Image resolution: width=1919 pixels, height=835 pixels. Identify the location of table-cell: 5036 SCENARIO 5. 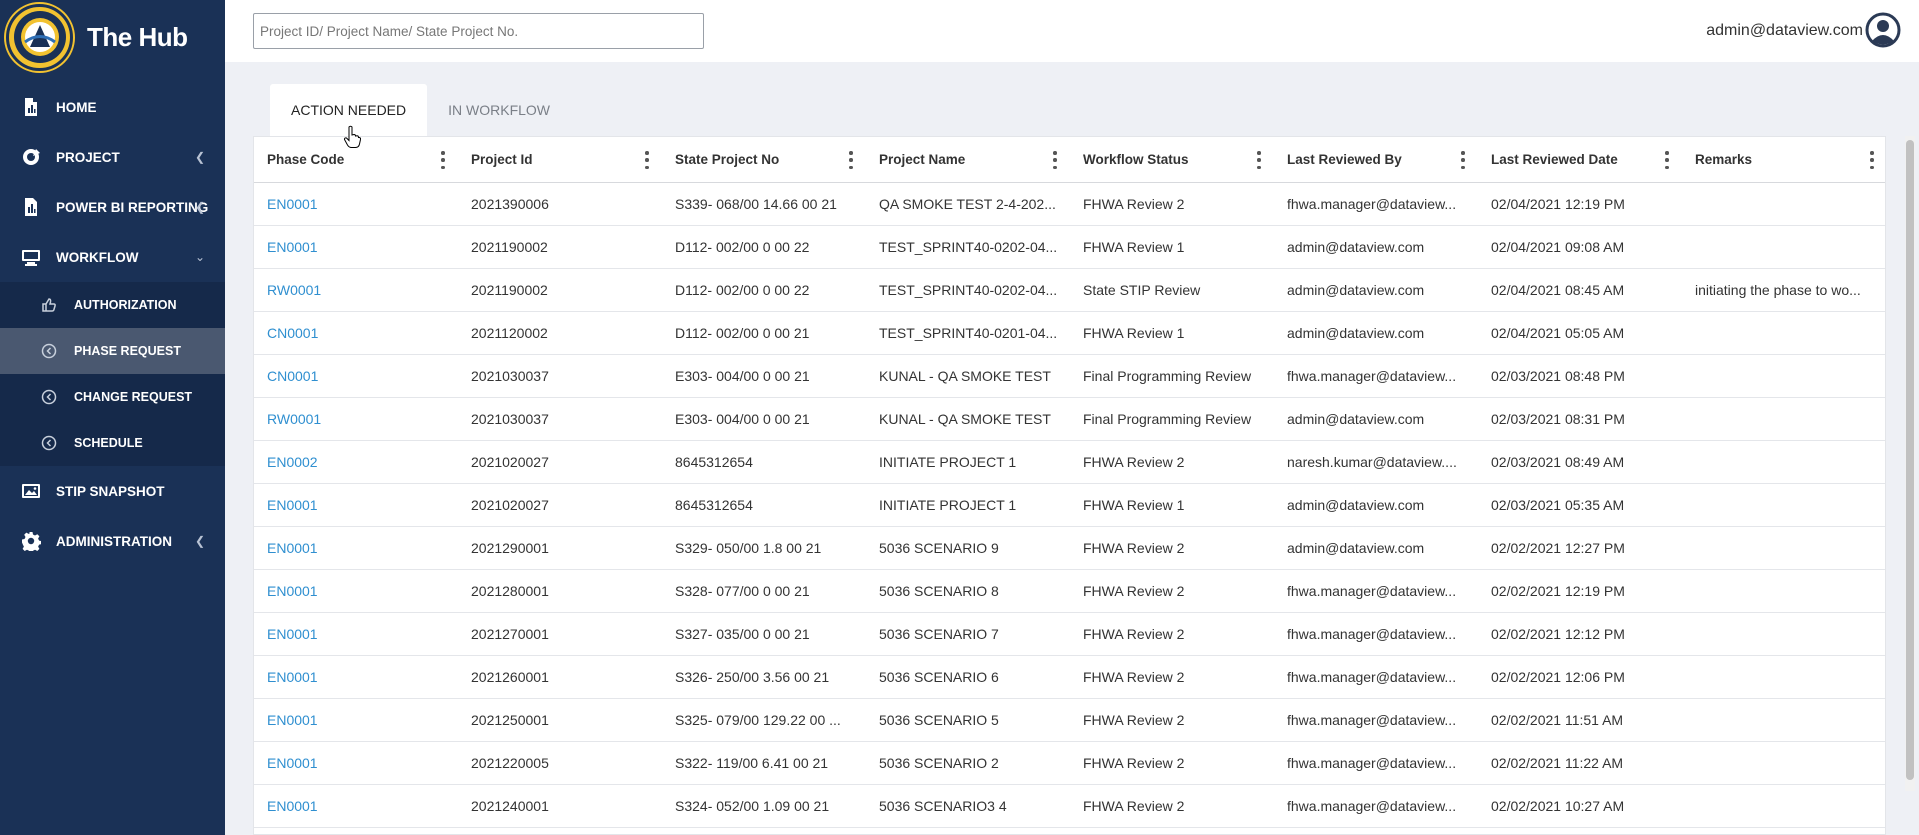
(968, 720).